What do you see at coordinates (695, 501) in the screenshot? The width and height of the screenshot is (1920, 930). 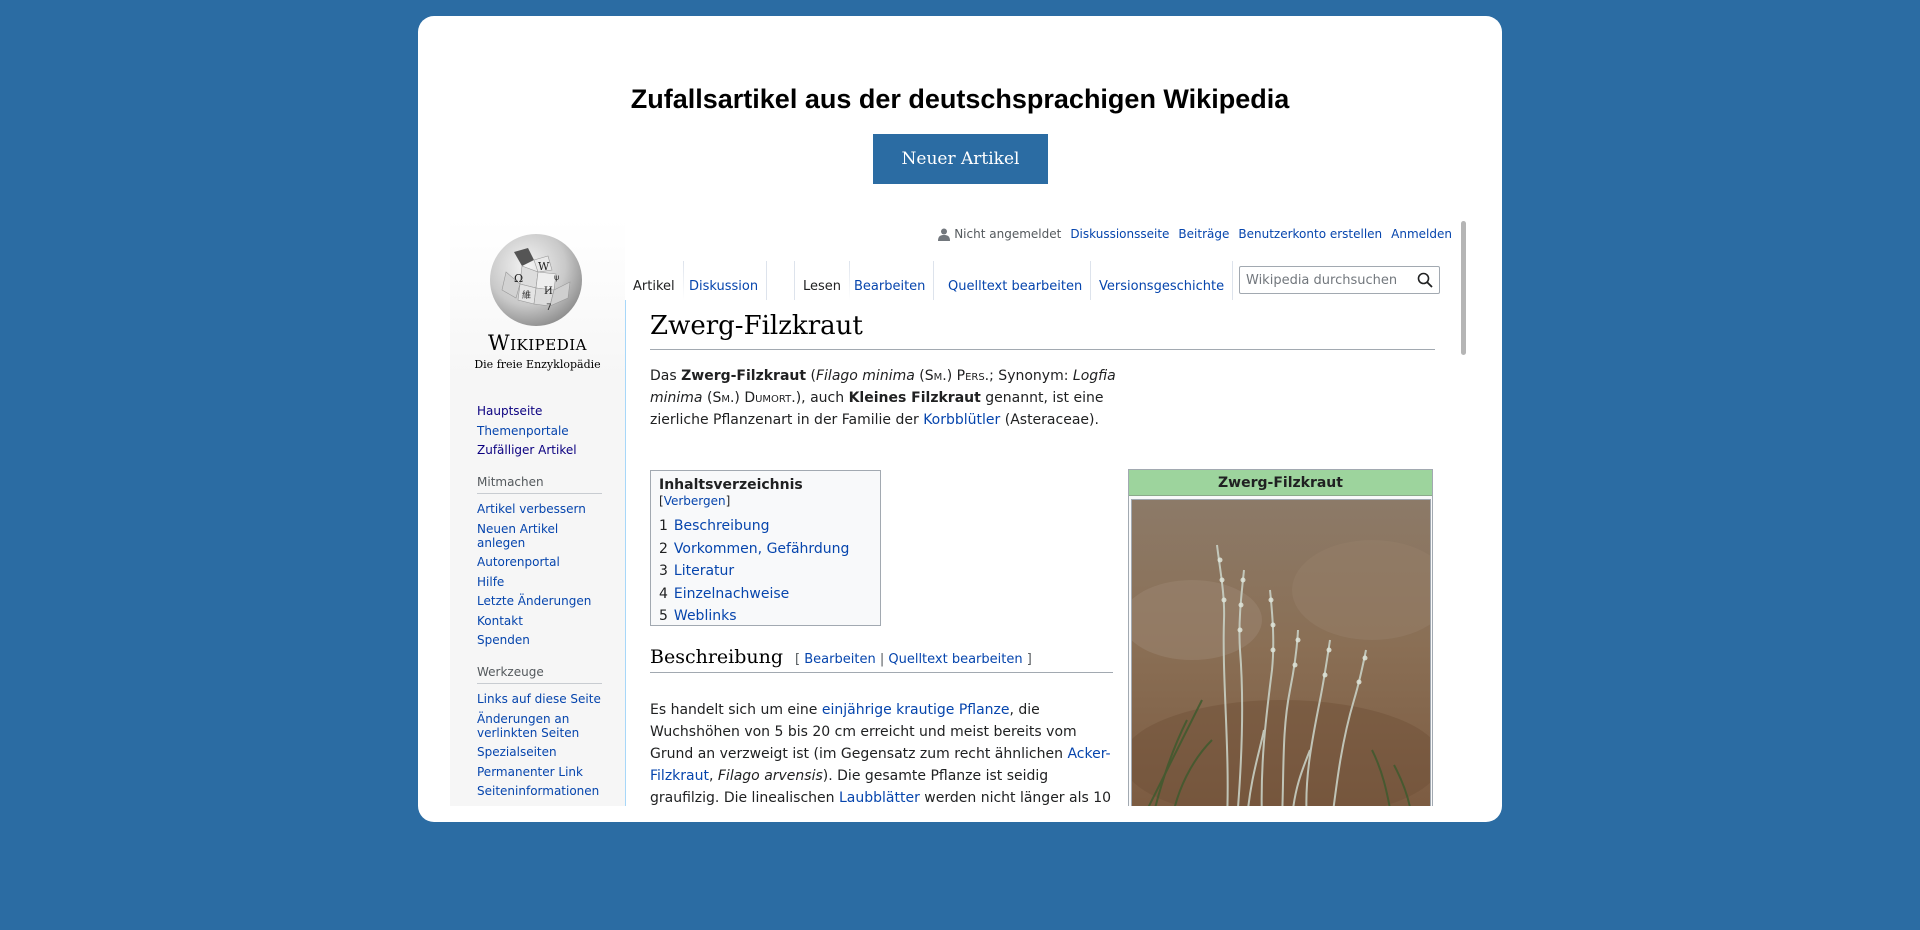 I see `toc-toggle-link: Verbergen` at bounding box center [695, 501].